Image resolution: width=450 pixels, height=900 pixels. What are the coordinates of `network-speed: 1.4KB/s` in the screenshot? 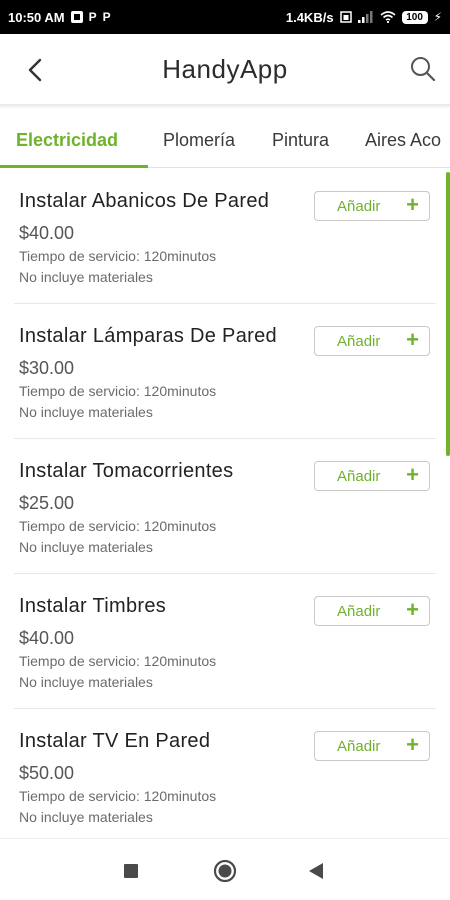 It's located at (309, 17).